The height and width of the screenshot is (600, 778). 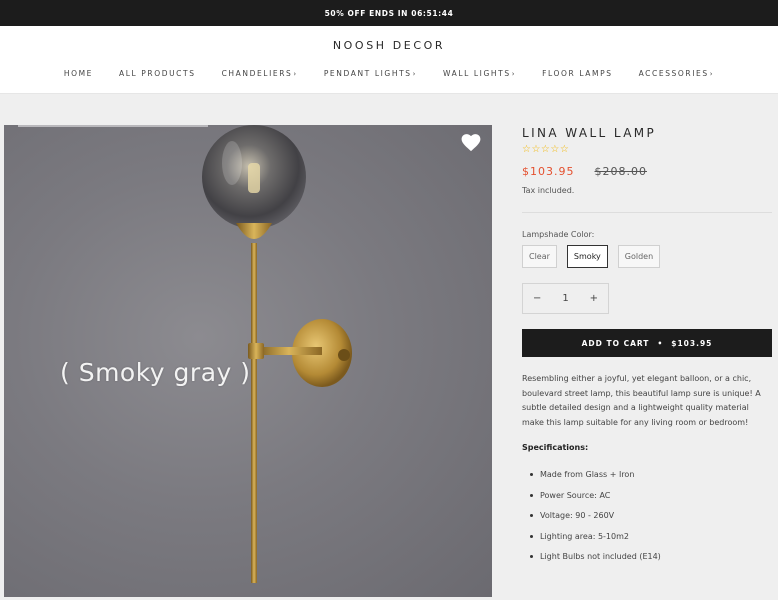 What do you see at coordinates (589, 133) in the screenshot?
I see `product-title: LINA WALL LAMP` at bounding box center [589, 133].